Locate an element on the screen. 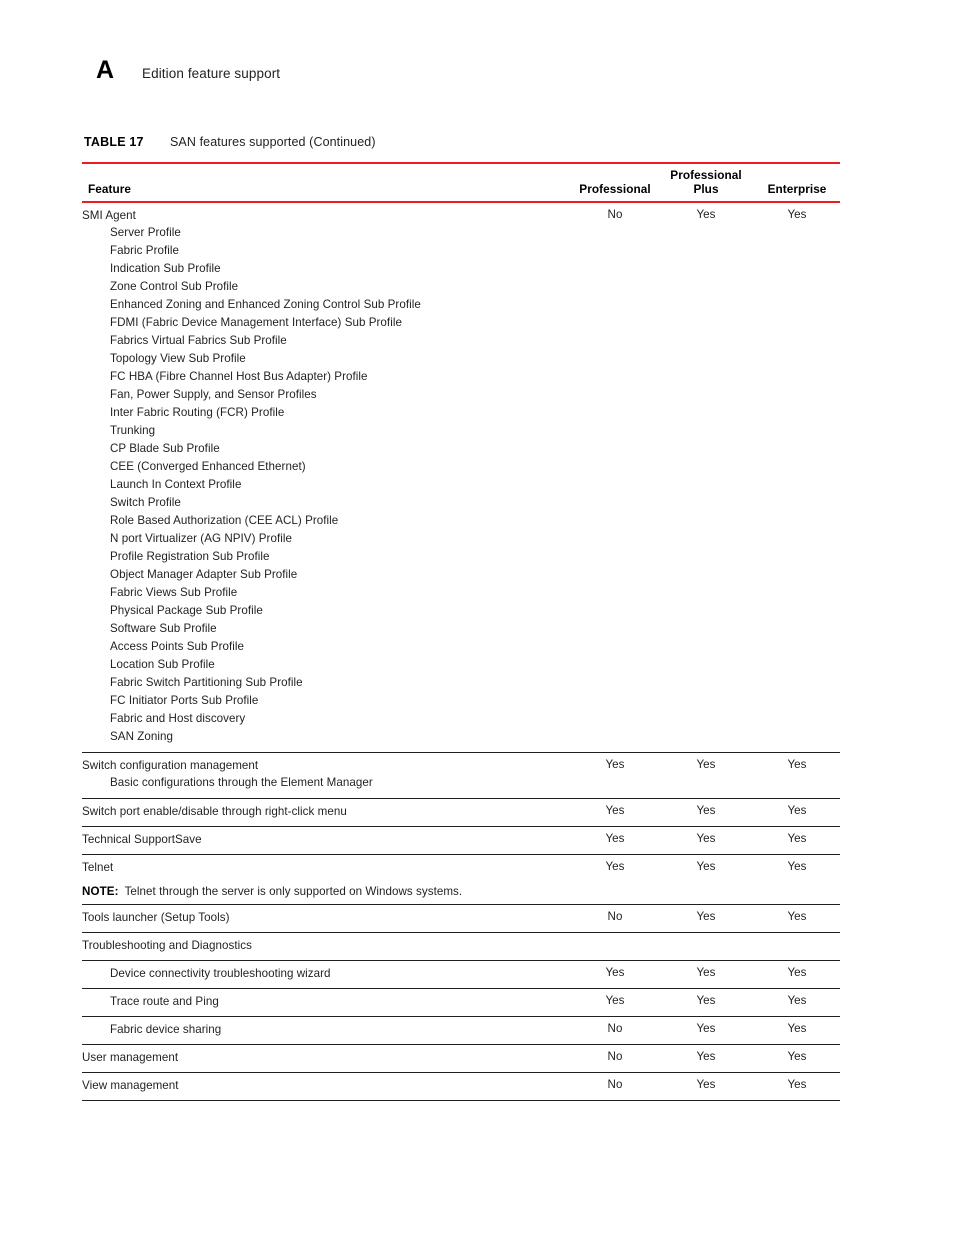 This screenshot has width=954, height=1235. feature-name: Troubleshooting and Diagnostics is located at coordinates (167, 945).